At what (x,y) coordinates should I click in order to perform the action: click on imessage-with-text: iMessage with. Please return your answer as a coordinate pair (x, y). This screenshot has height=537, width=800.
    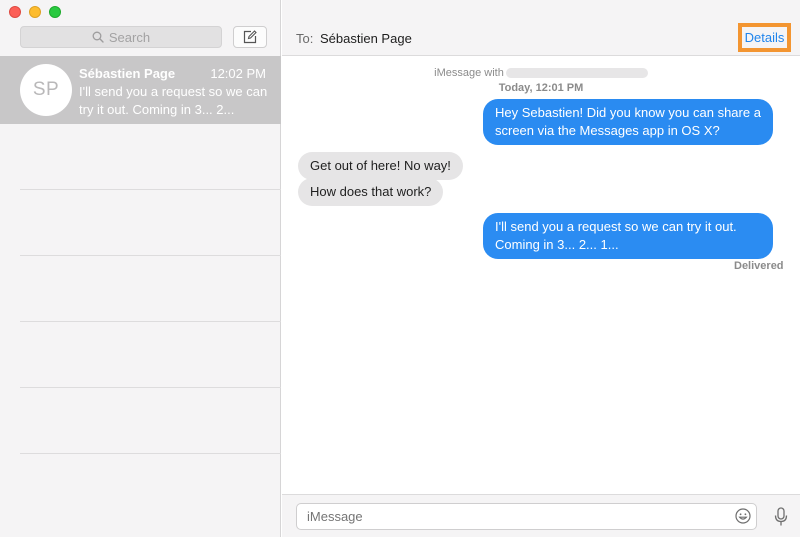
    Looking at the image, I should click on (469, 73).